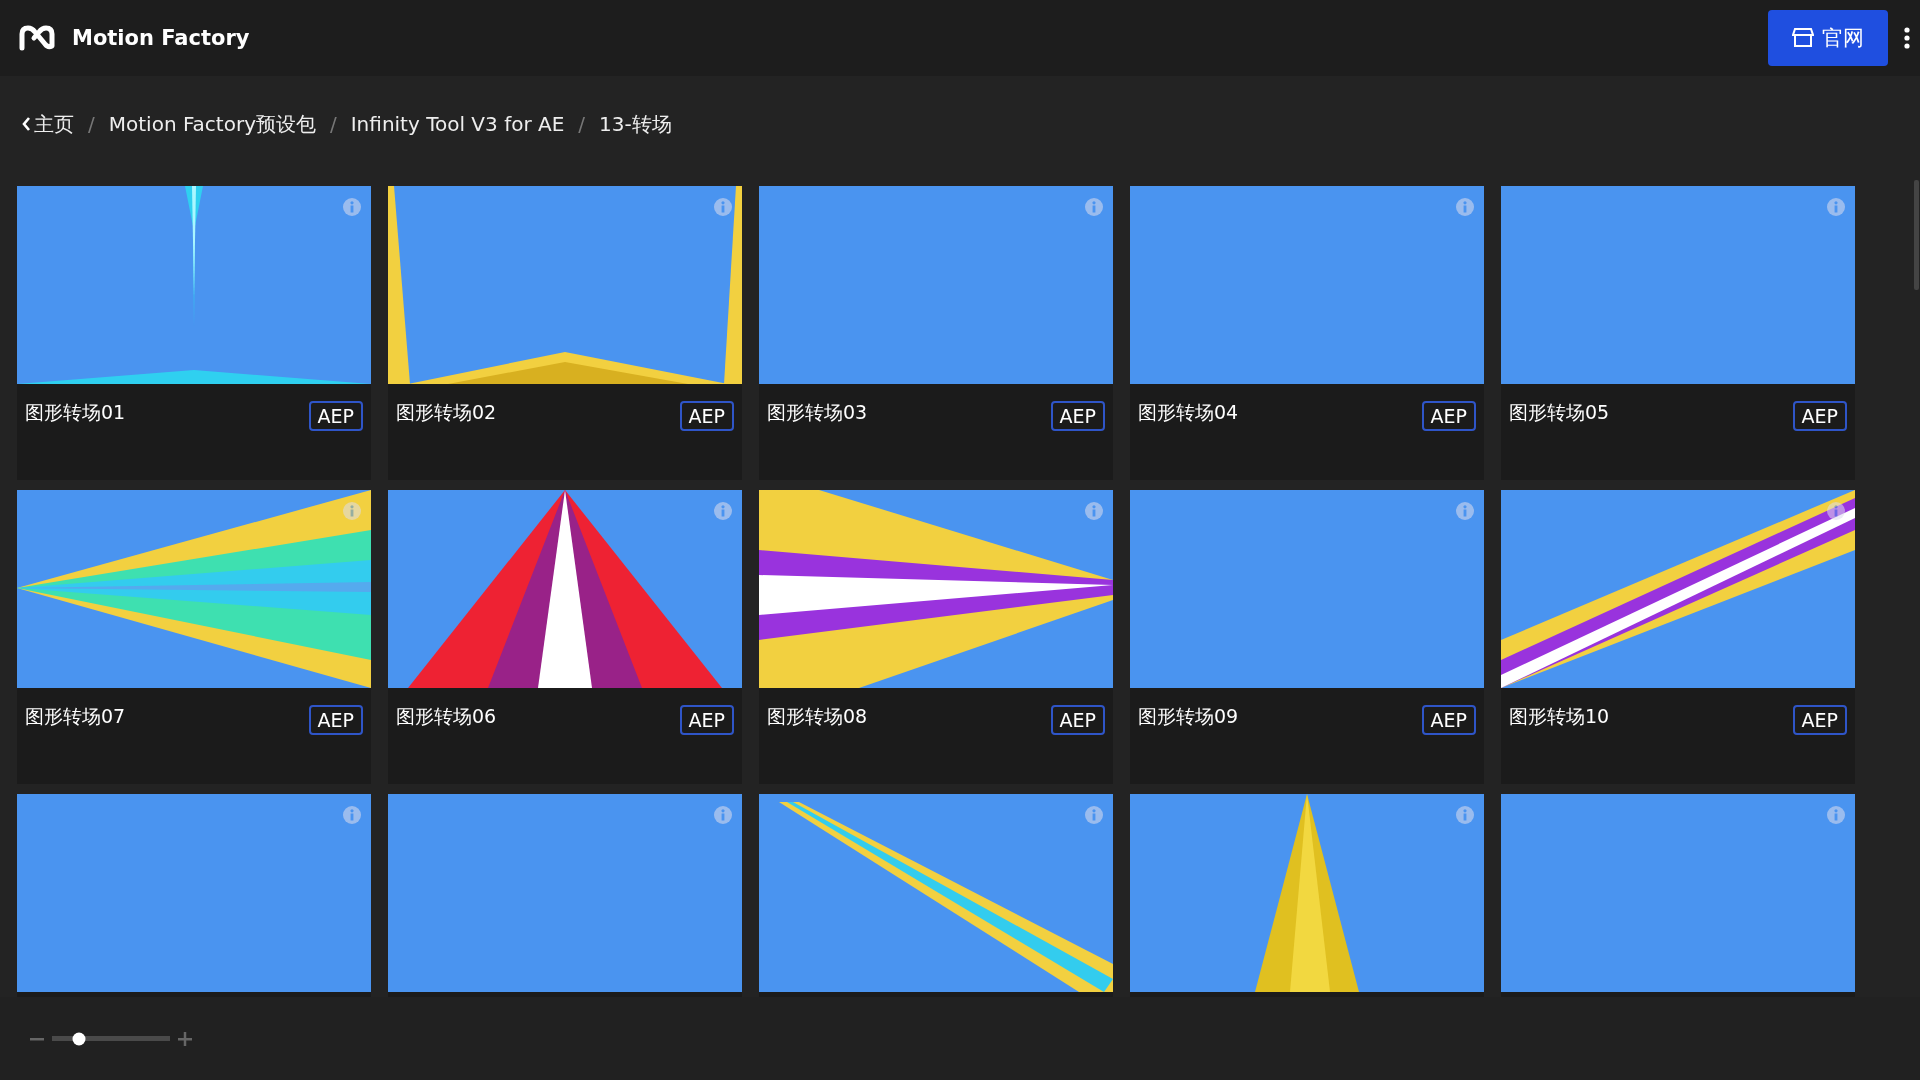  I want to click on card-title: 图形转场01, so click(75, 412).